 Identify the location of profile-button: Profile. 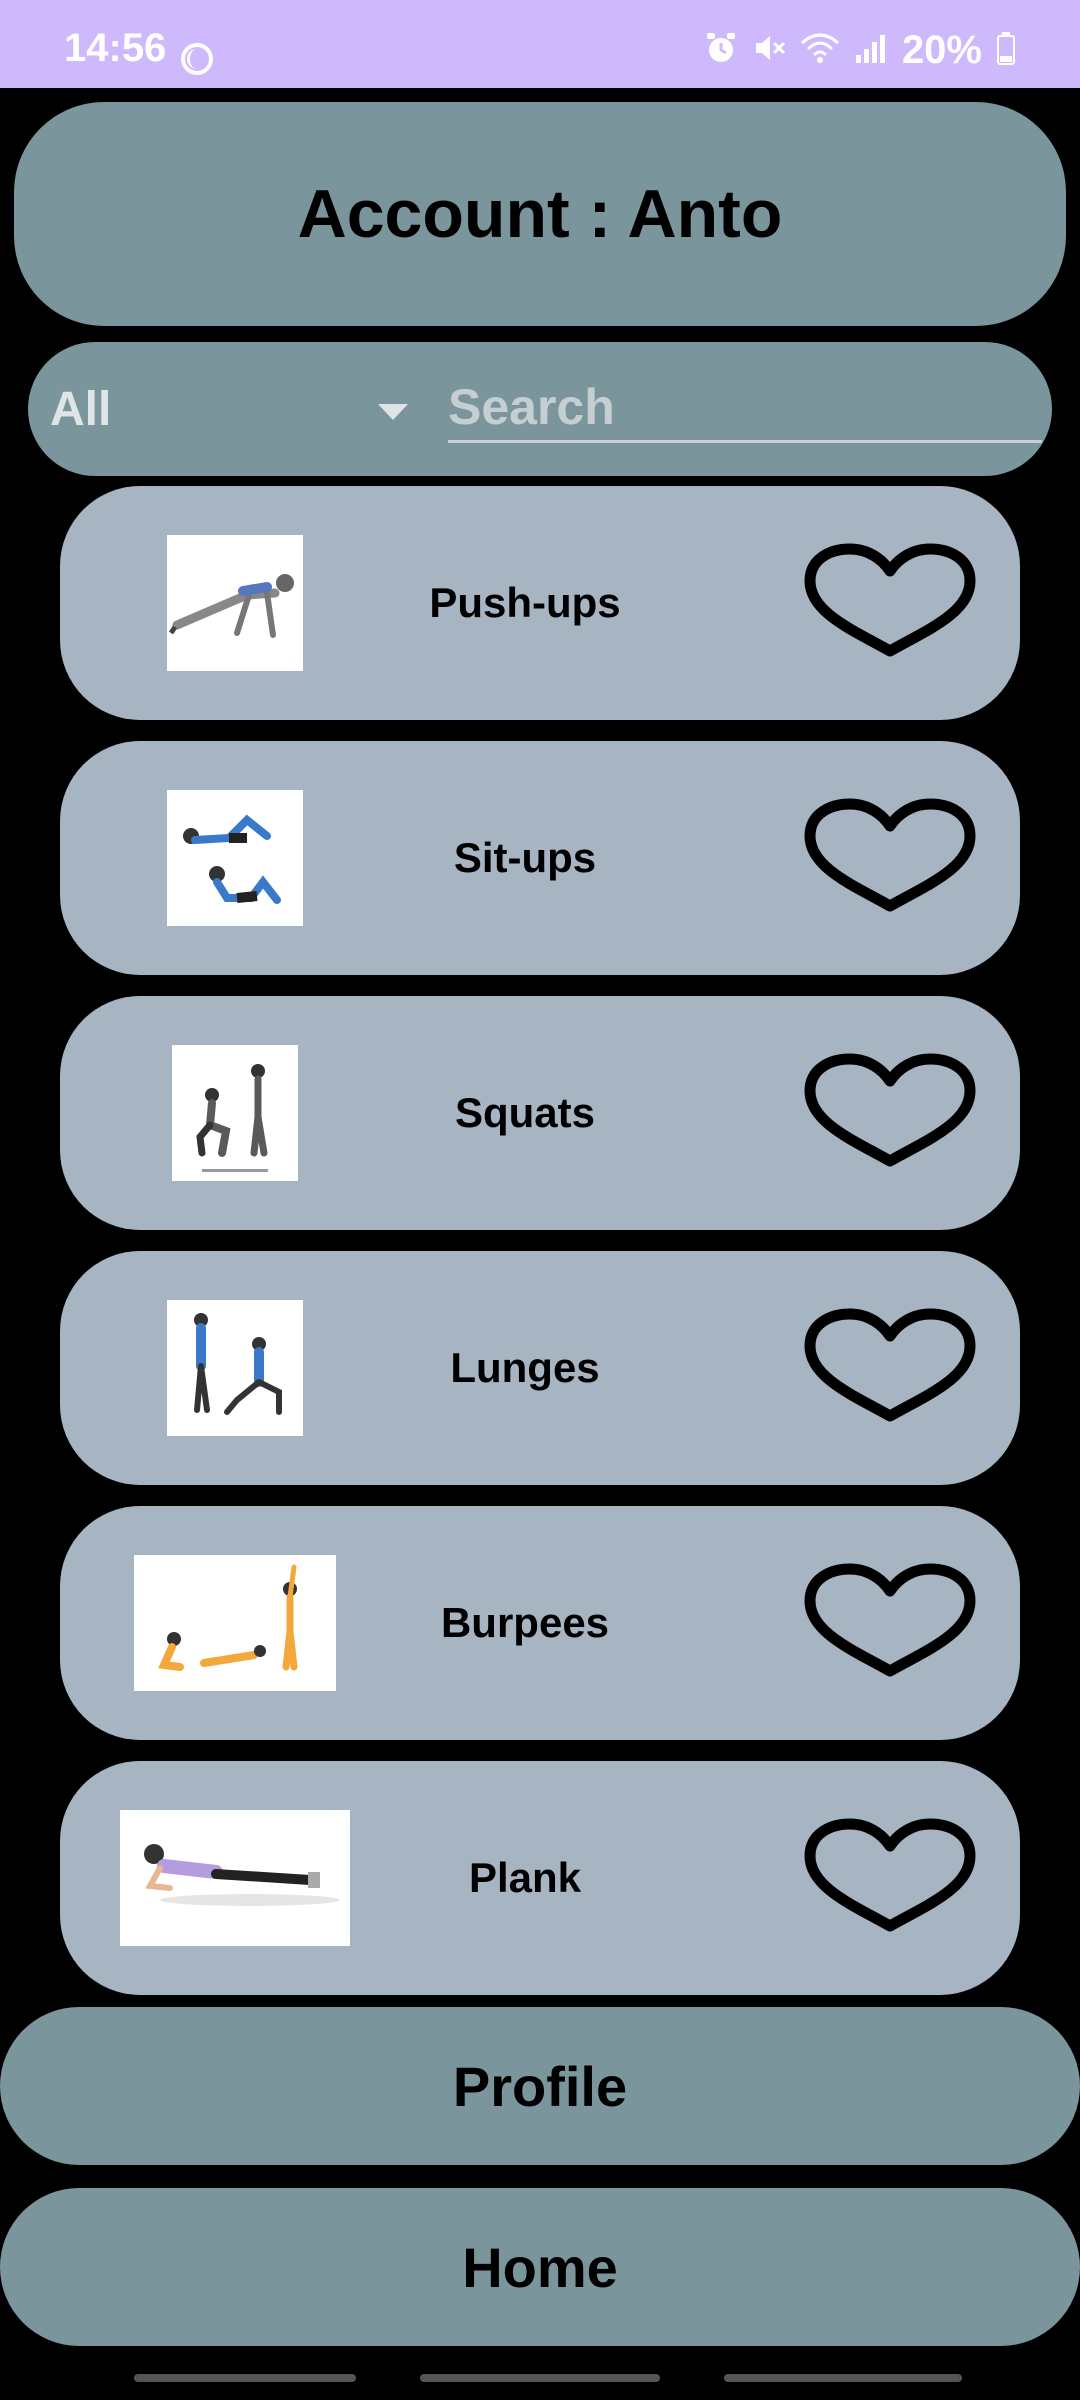
(540, 2086).